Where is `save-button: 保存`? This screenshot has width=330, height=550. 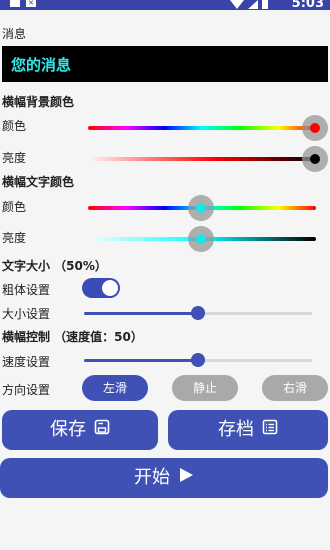
save-button: 保存 is located at coordinates (80, 430).